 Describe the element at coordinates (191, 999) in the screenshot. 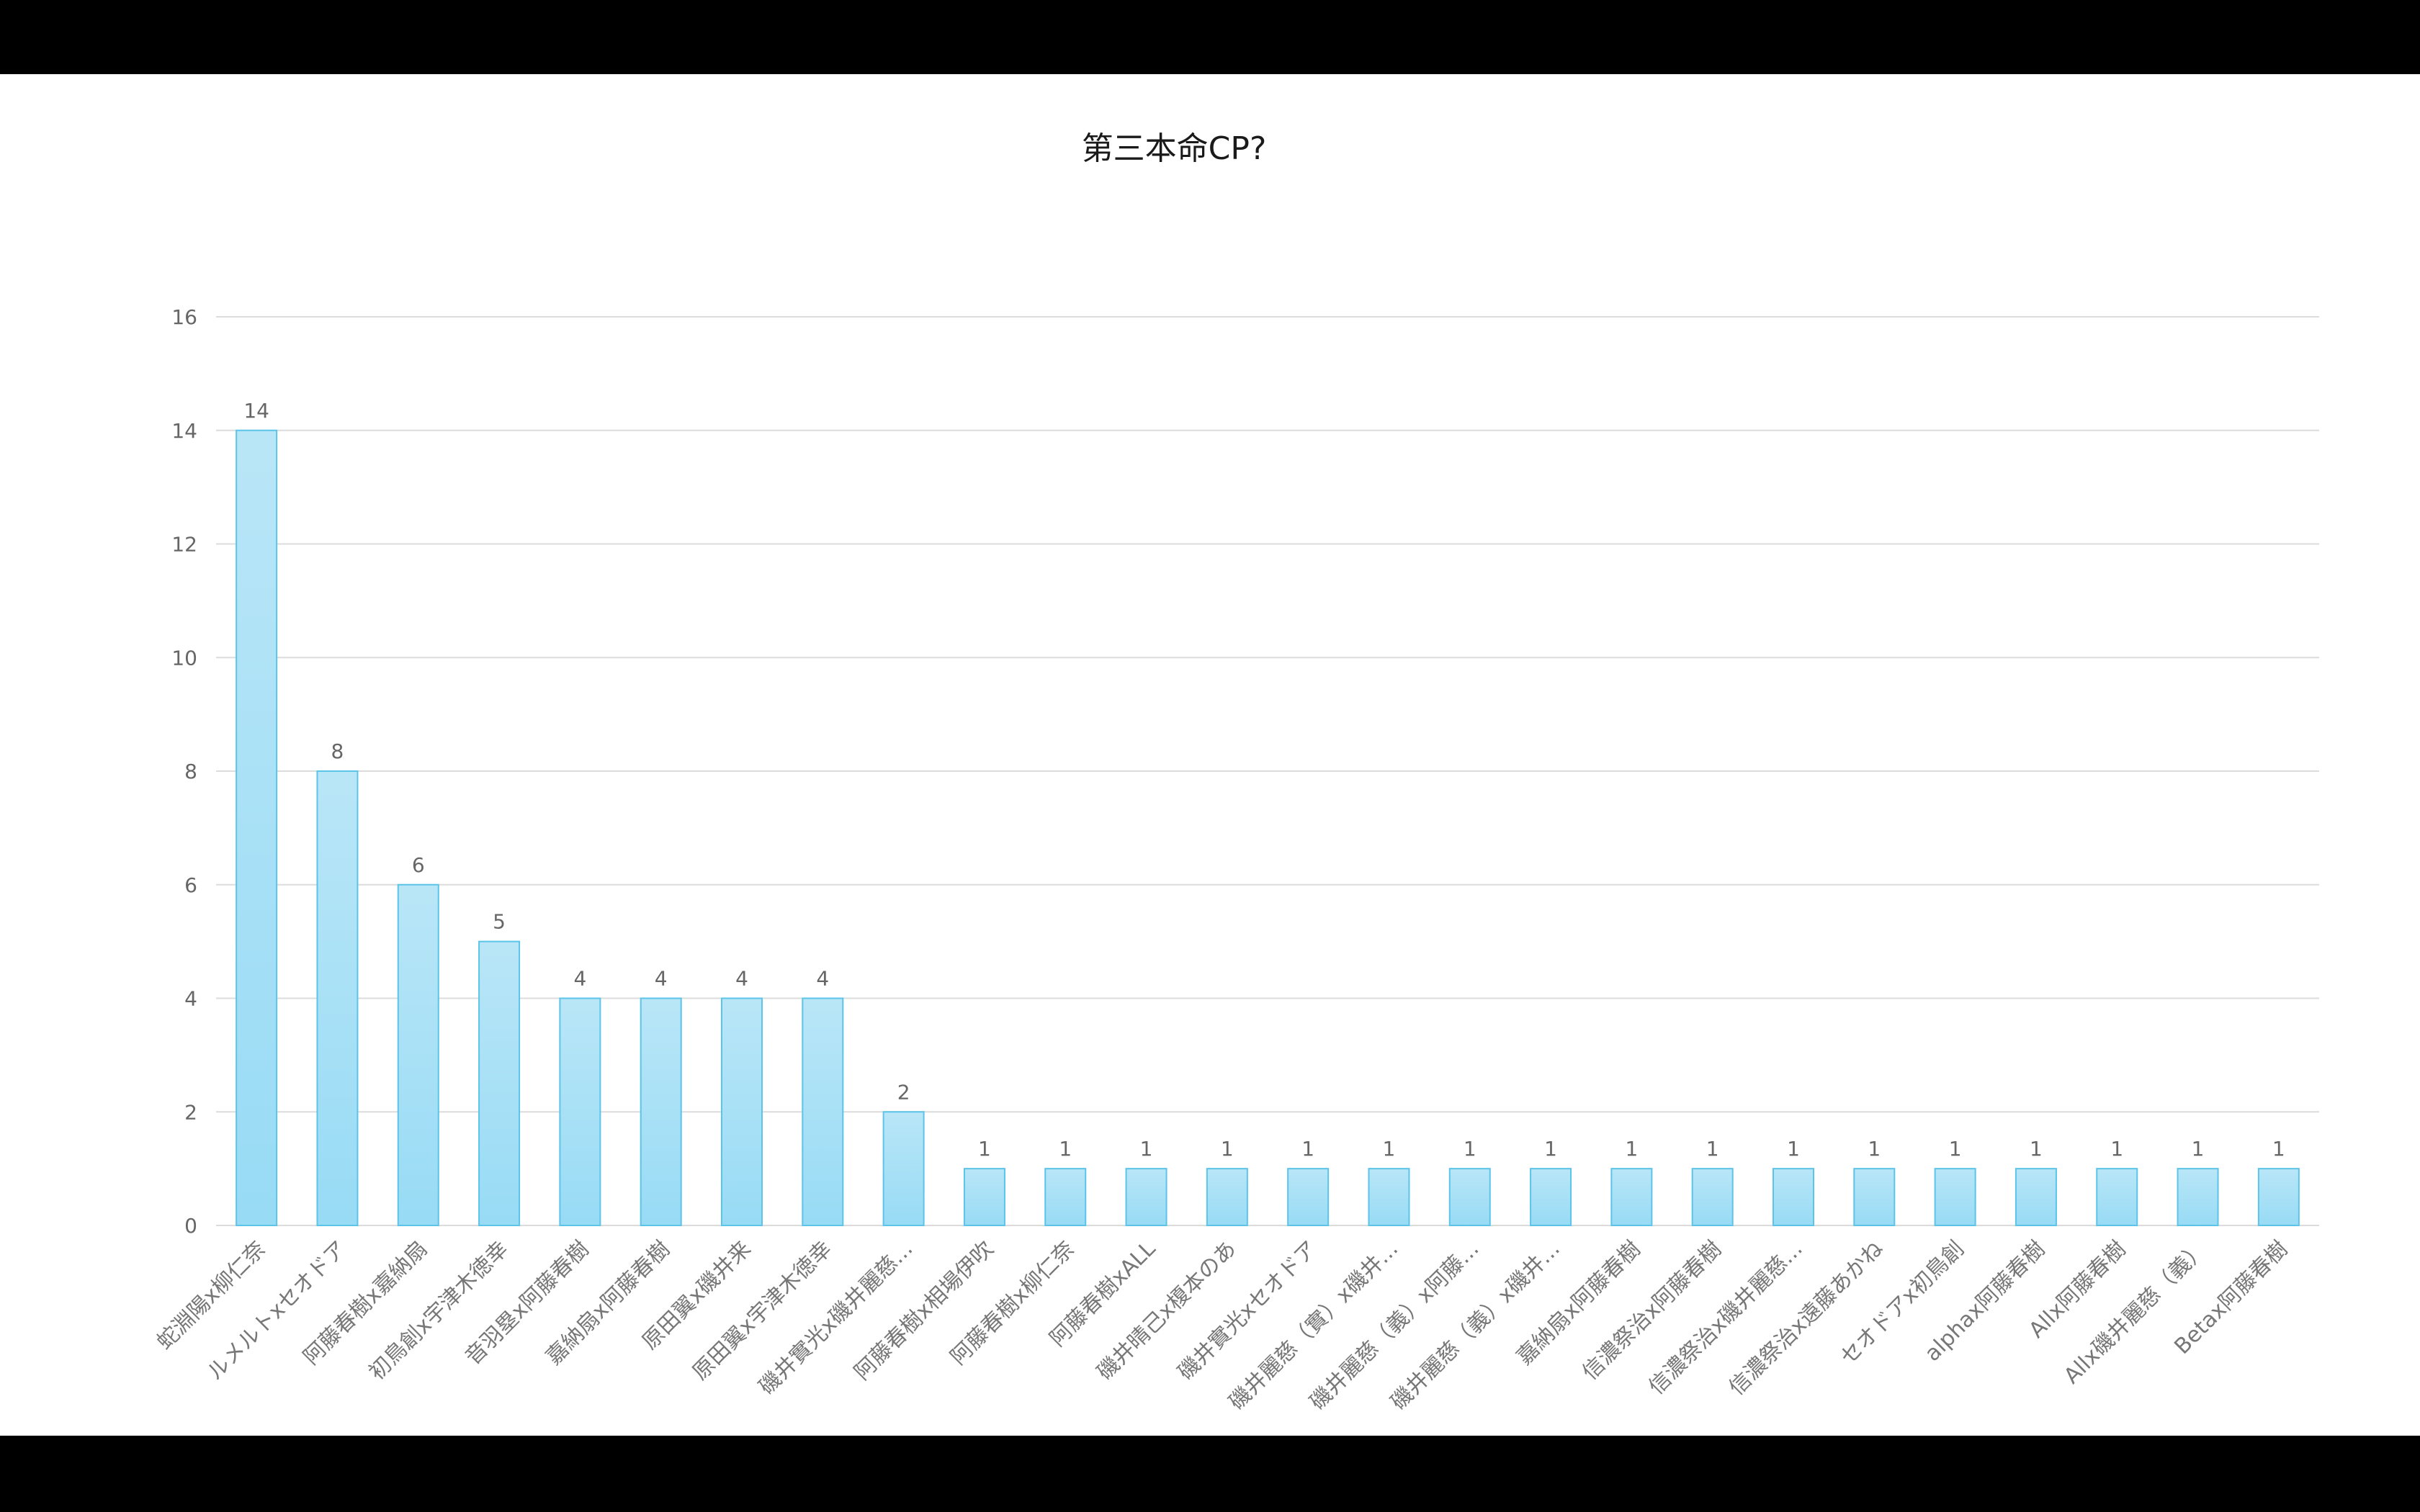

I see `y-tick-label: 4` at that location.